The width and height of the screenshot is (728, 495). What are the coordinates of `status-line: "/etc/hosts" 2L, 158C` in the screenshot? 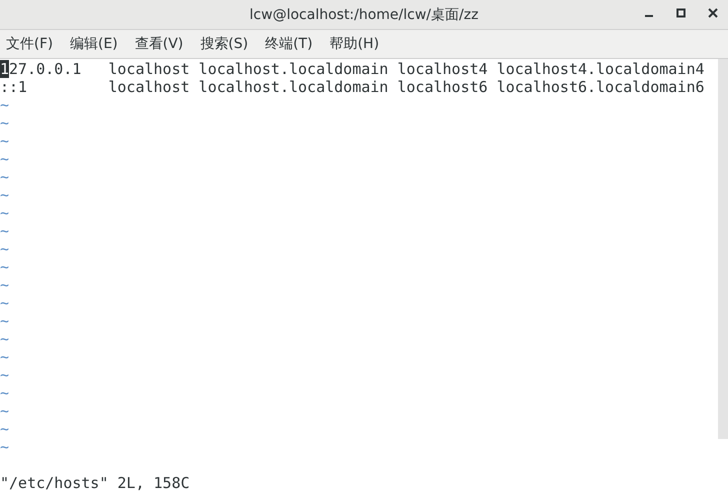 It's located at (95, 483).